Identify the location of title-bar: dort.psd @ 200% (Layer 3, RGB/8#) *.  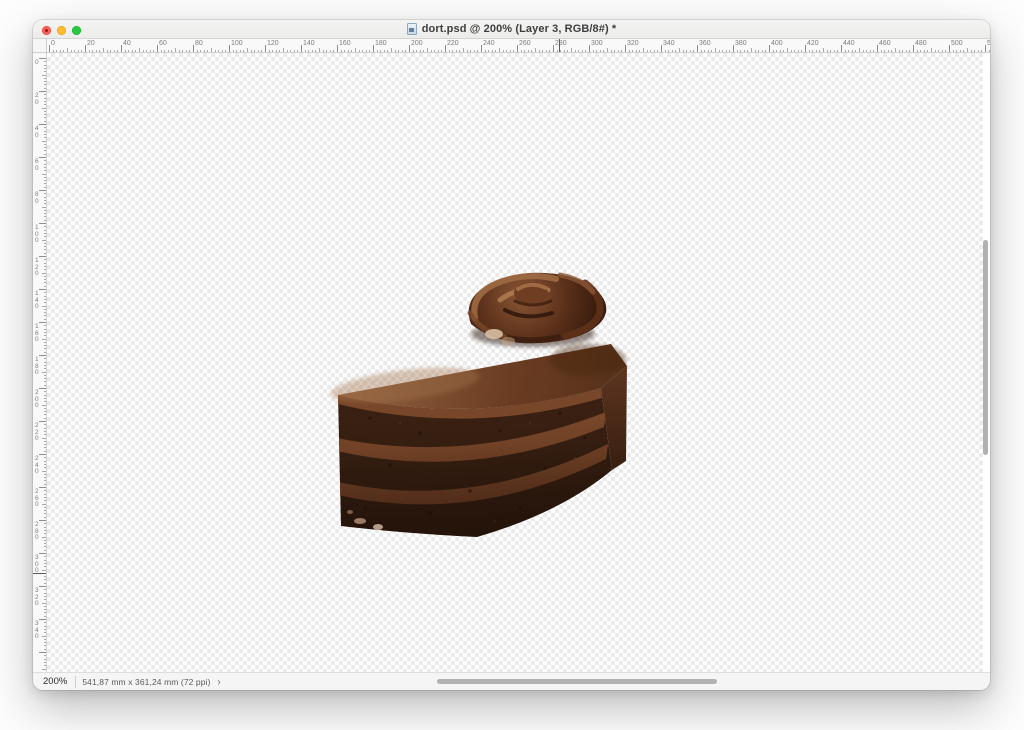
(511, 29).